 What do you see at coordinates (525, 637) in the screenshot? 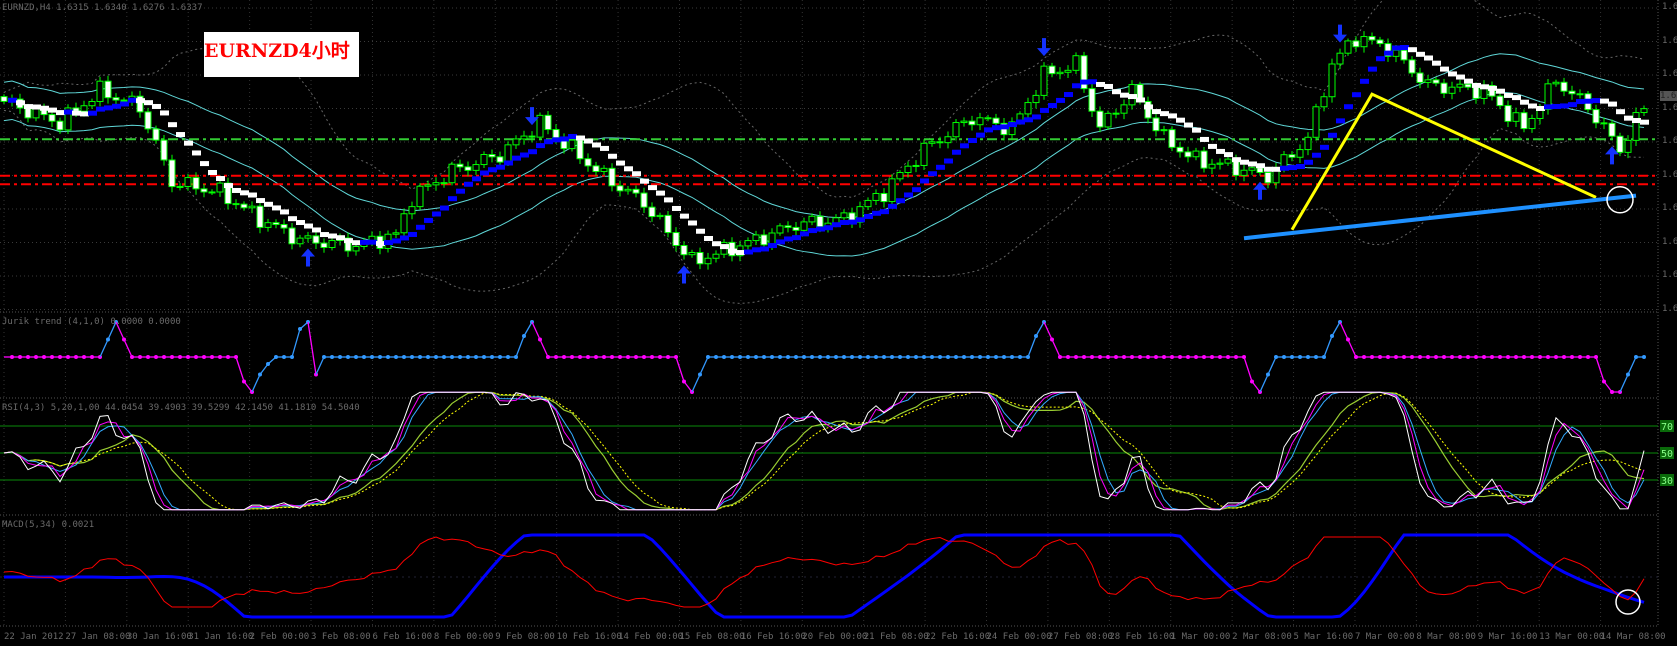
I see `time-axis-label: 9 Feb 08:00` at bounding box center [525, 637].